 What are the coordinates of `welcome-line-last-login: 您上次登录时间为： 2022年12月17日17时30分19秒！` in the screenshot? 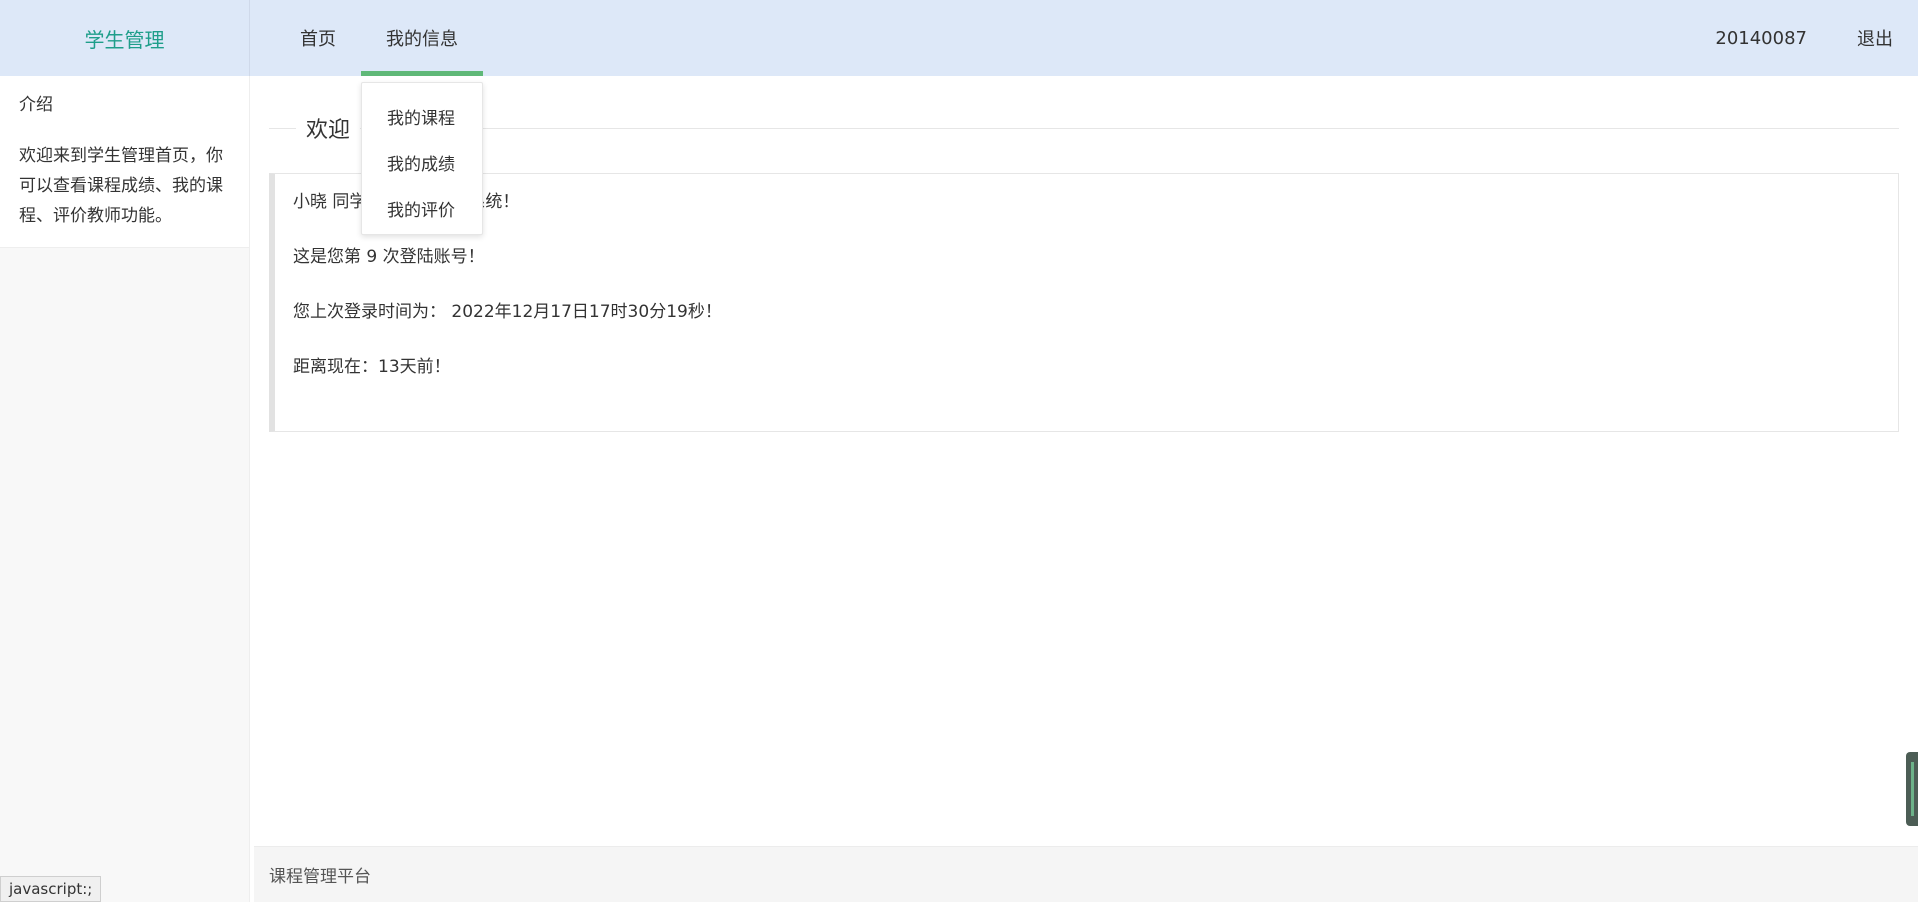 It's located at (507, 312).